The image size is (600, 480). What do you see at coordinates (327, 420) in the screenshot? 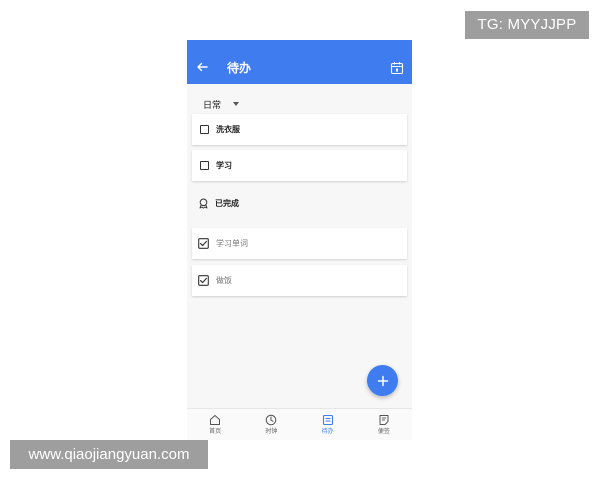
I see `todo-icon` at bounding box center [327, 420].